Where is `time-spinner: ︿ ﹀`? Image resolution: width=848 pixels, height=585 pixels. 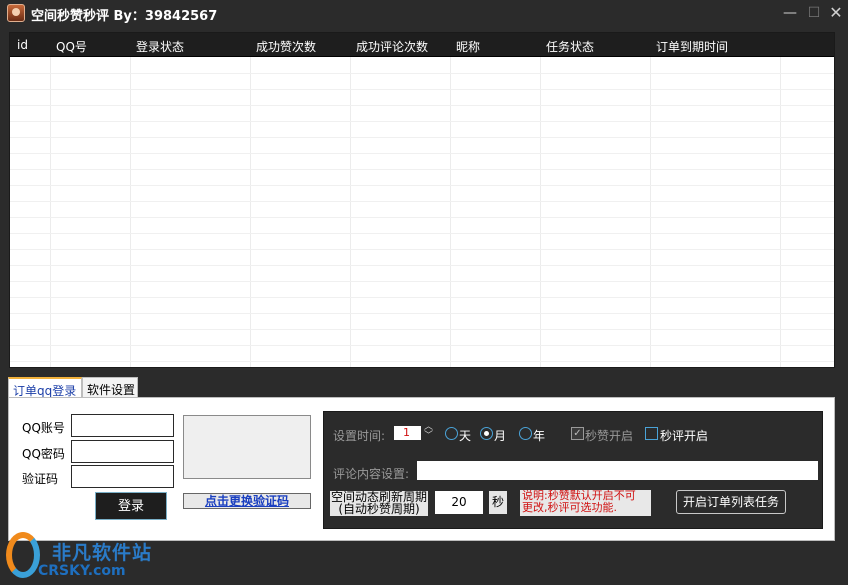 time-spinner: ︿ ﹀ is located at coordinates (430, 433).